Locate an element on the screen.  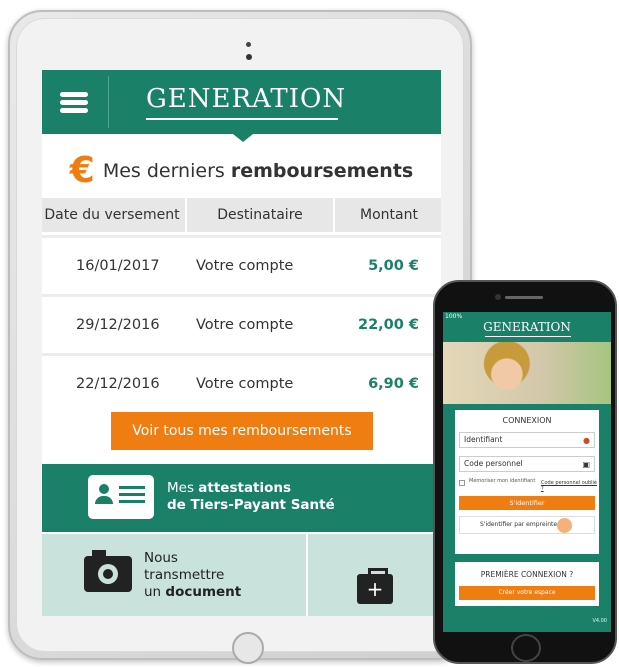
doc-line3-bold: document is located at coordinates (203, 592).